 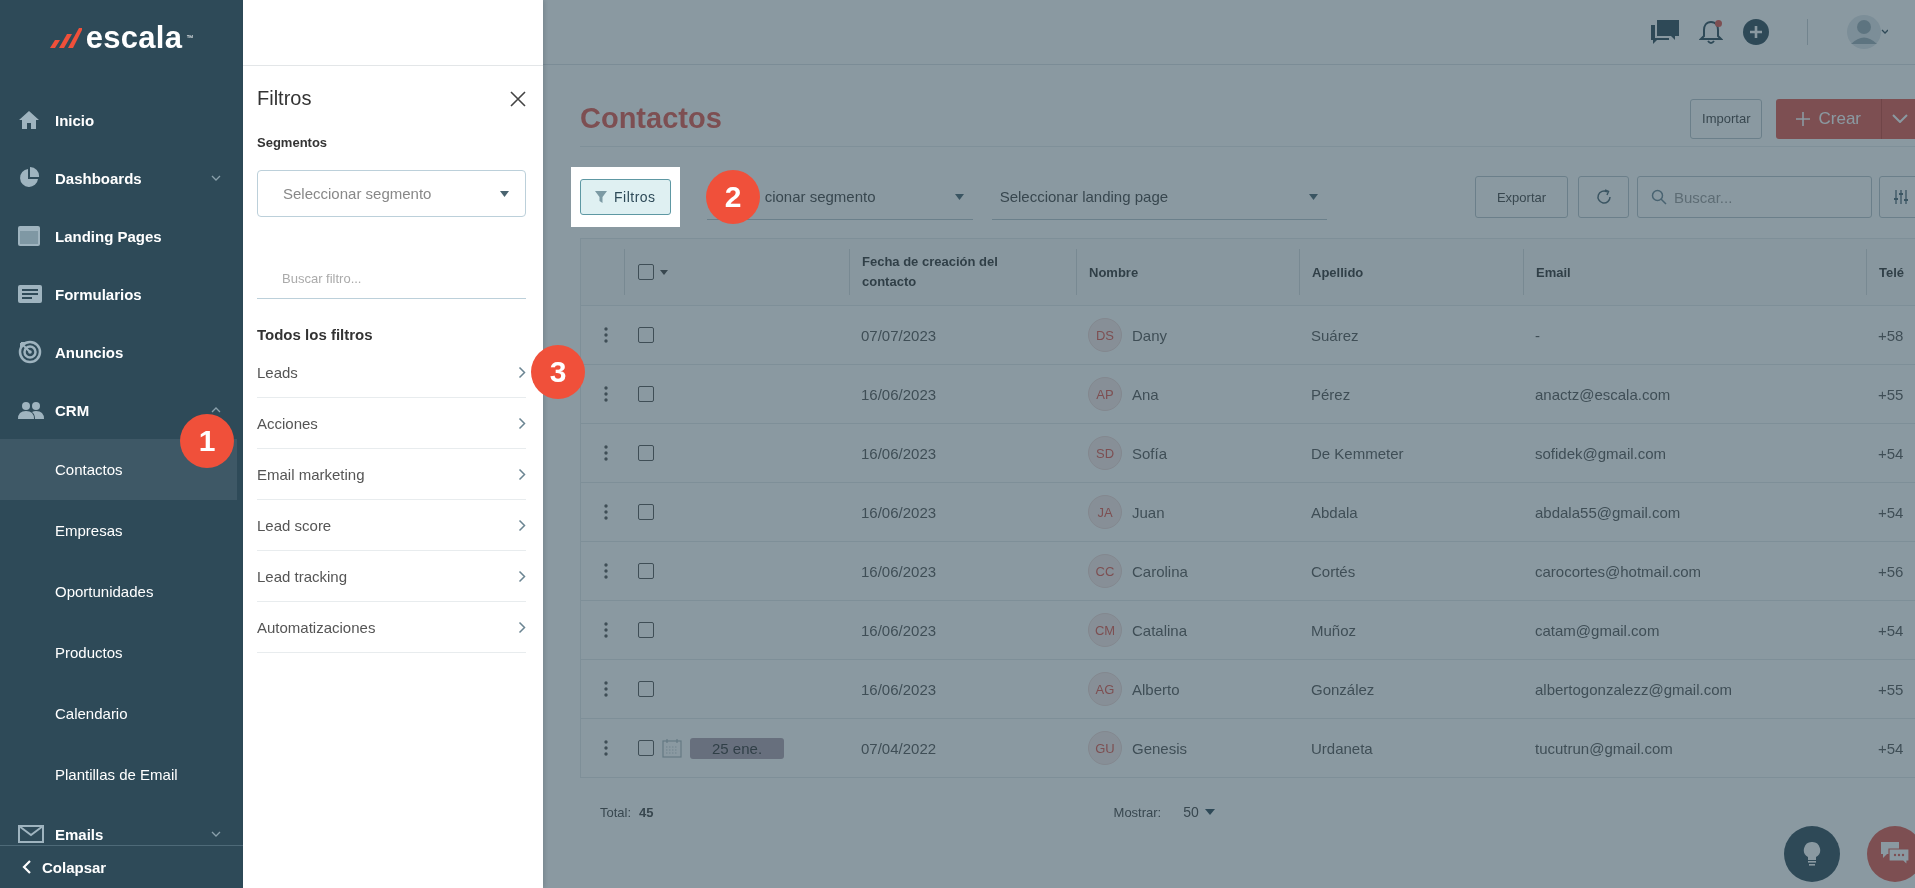 I want to click on column-header: Apellido, so click(x=1338, y=272).